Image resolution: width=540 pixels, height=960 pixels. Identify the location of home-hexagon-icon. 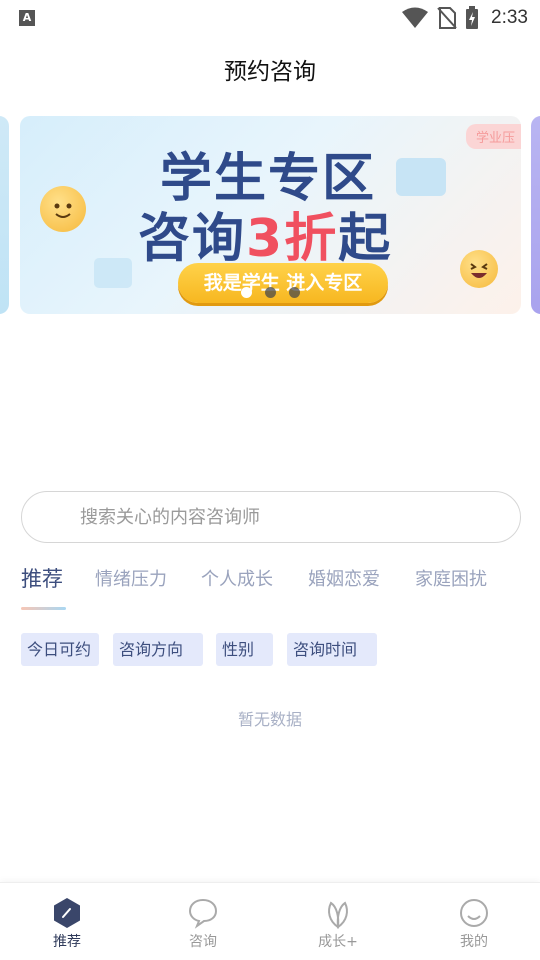
(67, 913).